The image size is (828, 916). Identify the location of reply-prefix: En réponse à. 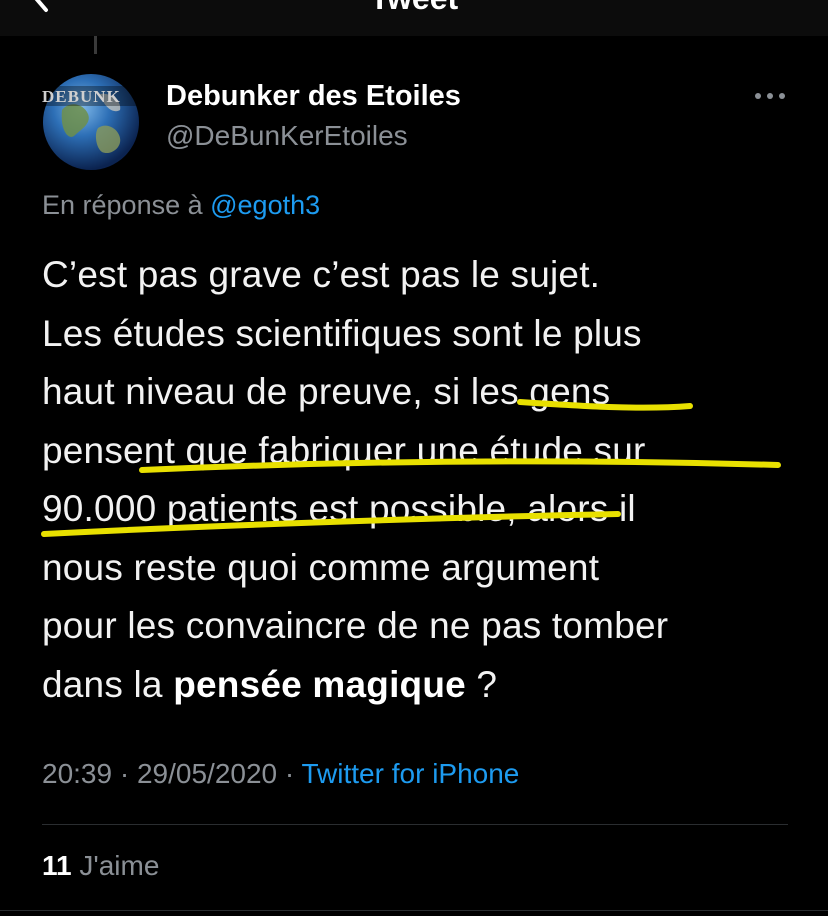
(126, 205).